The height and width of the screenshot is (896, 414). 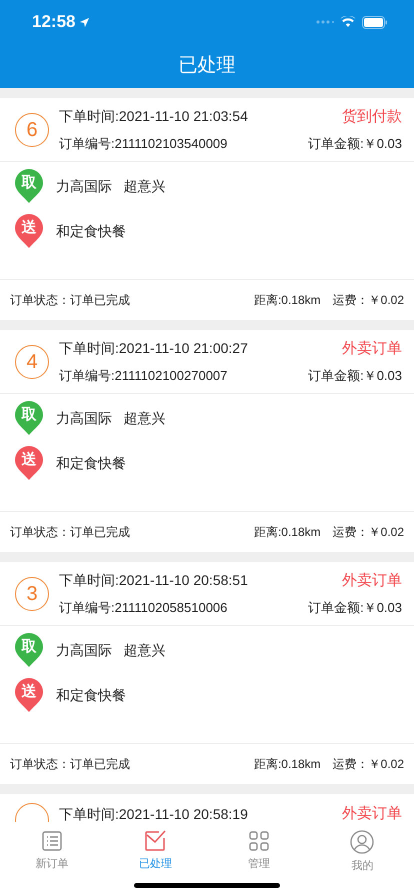 What do you see at coordinates (362, 842) in the screenshot?
I see `user-icon` at bounding box center [362, 842].